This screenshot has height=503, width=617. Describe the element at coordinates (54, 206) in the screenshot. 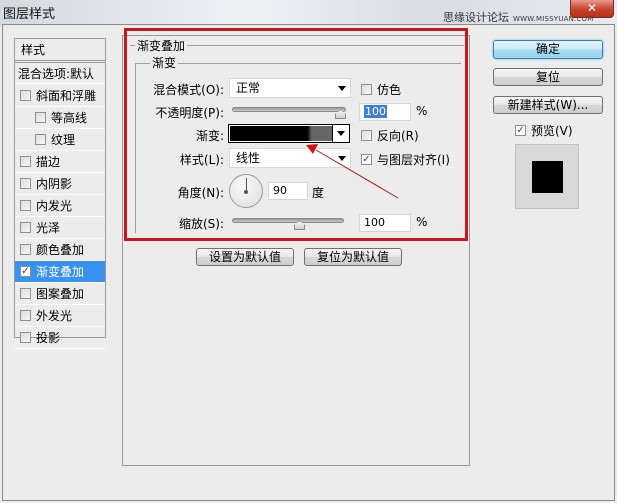

I see `style-list-item-label: 内发光` at that location.